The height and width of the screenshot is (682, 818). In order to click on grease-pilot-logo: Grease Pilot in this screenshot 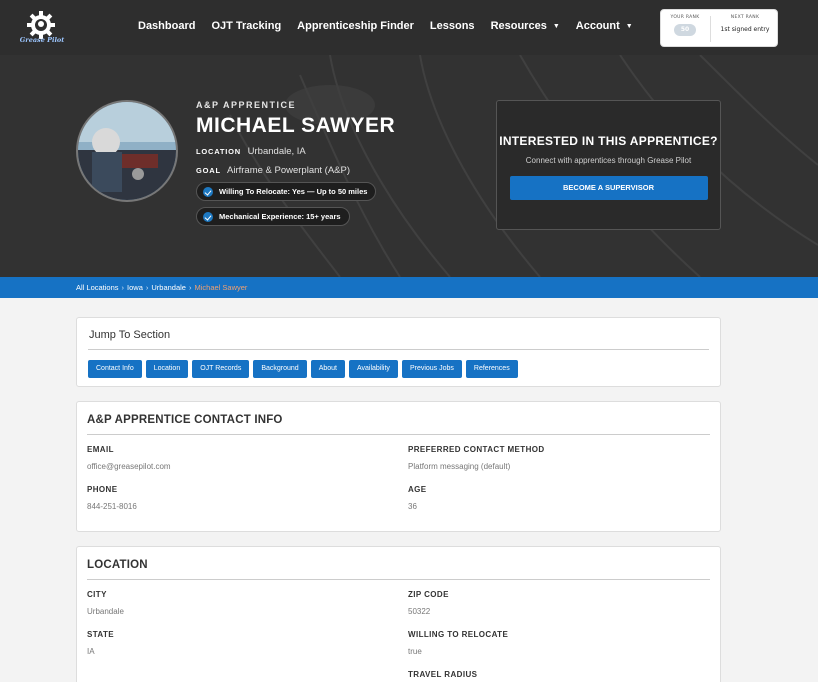, I will do `click(42, 28)`.